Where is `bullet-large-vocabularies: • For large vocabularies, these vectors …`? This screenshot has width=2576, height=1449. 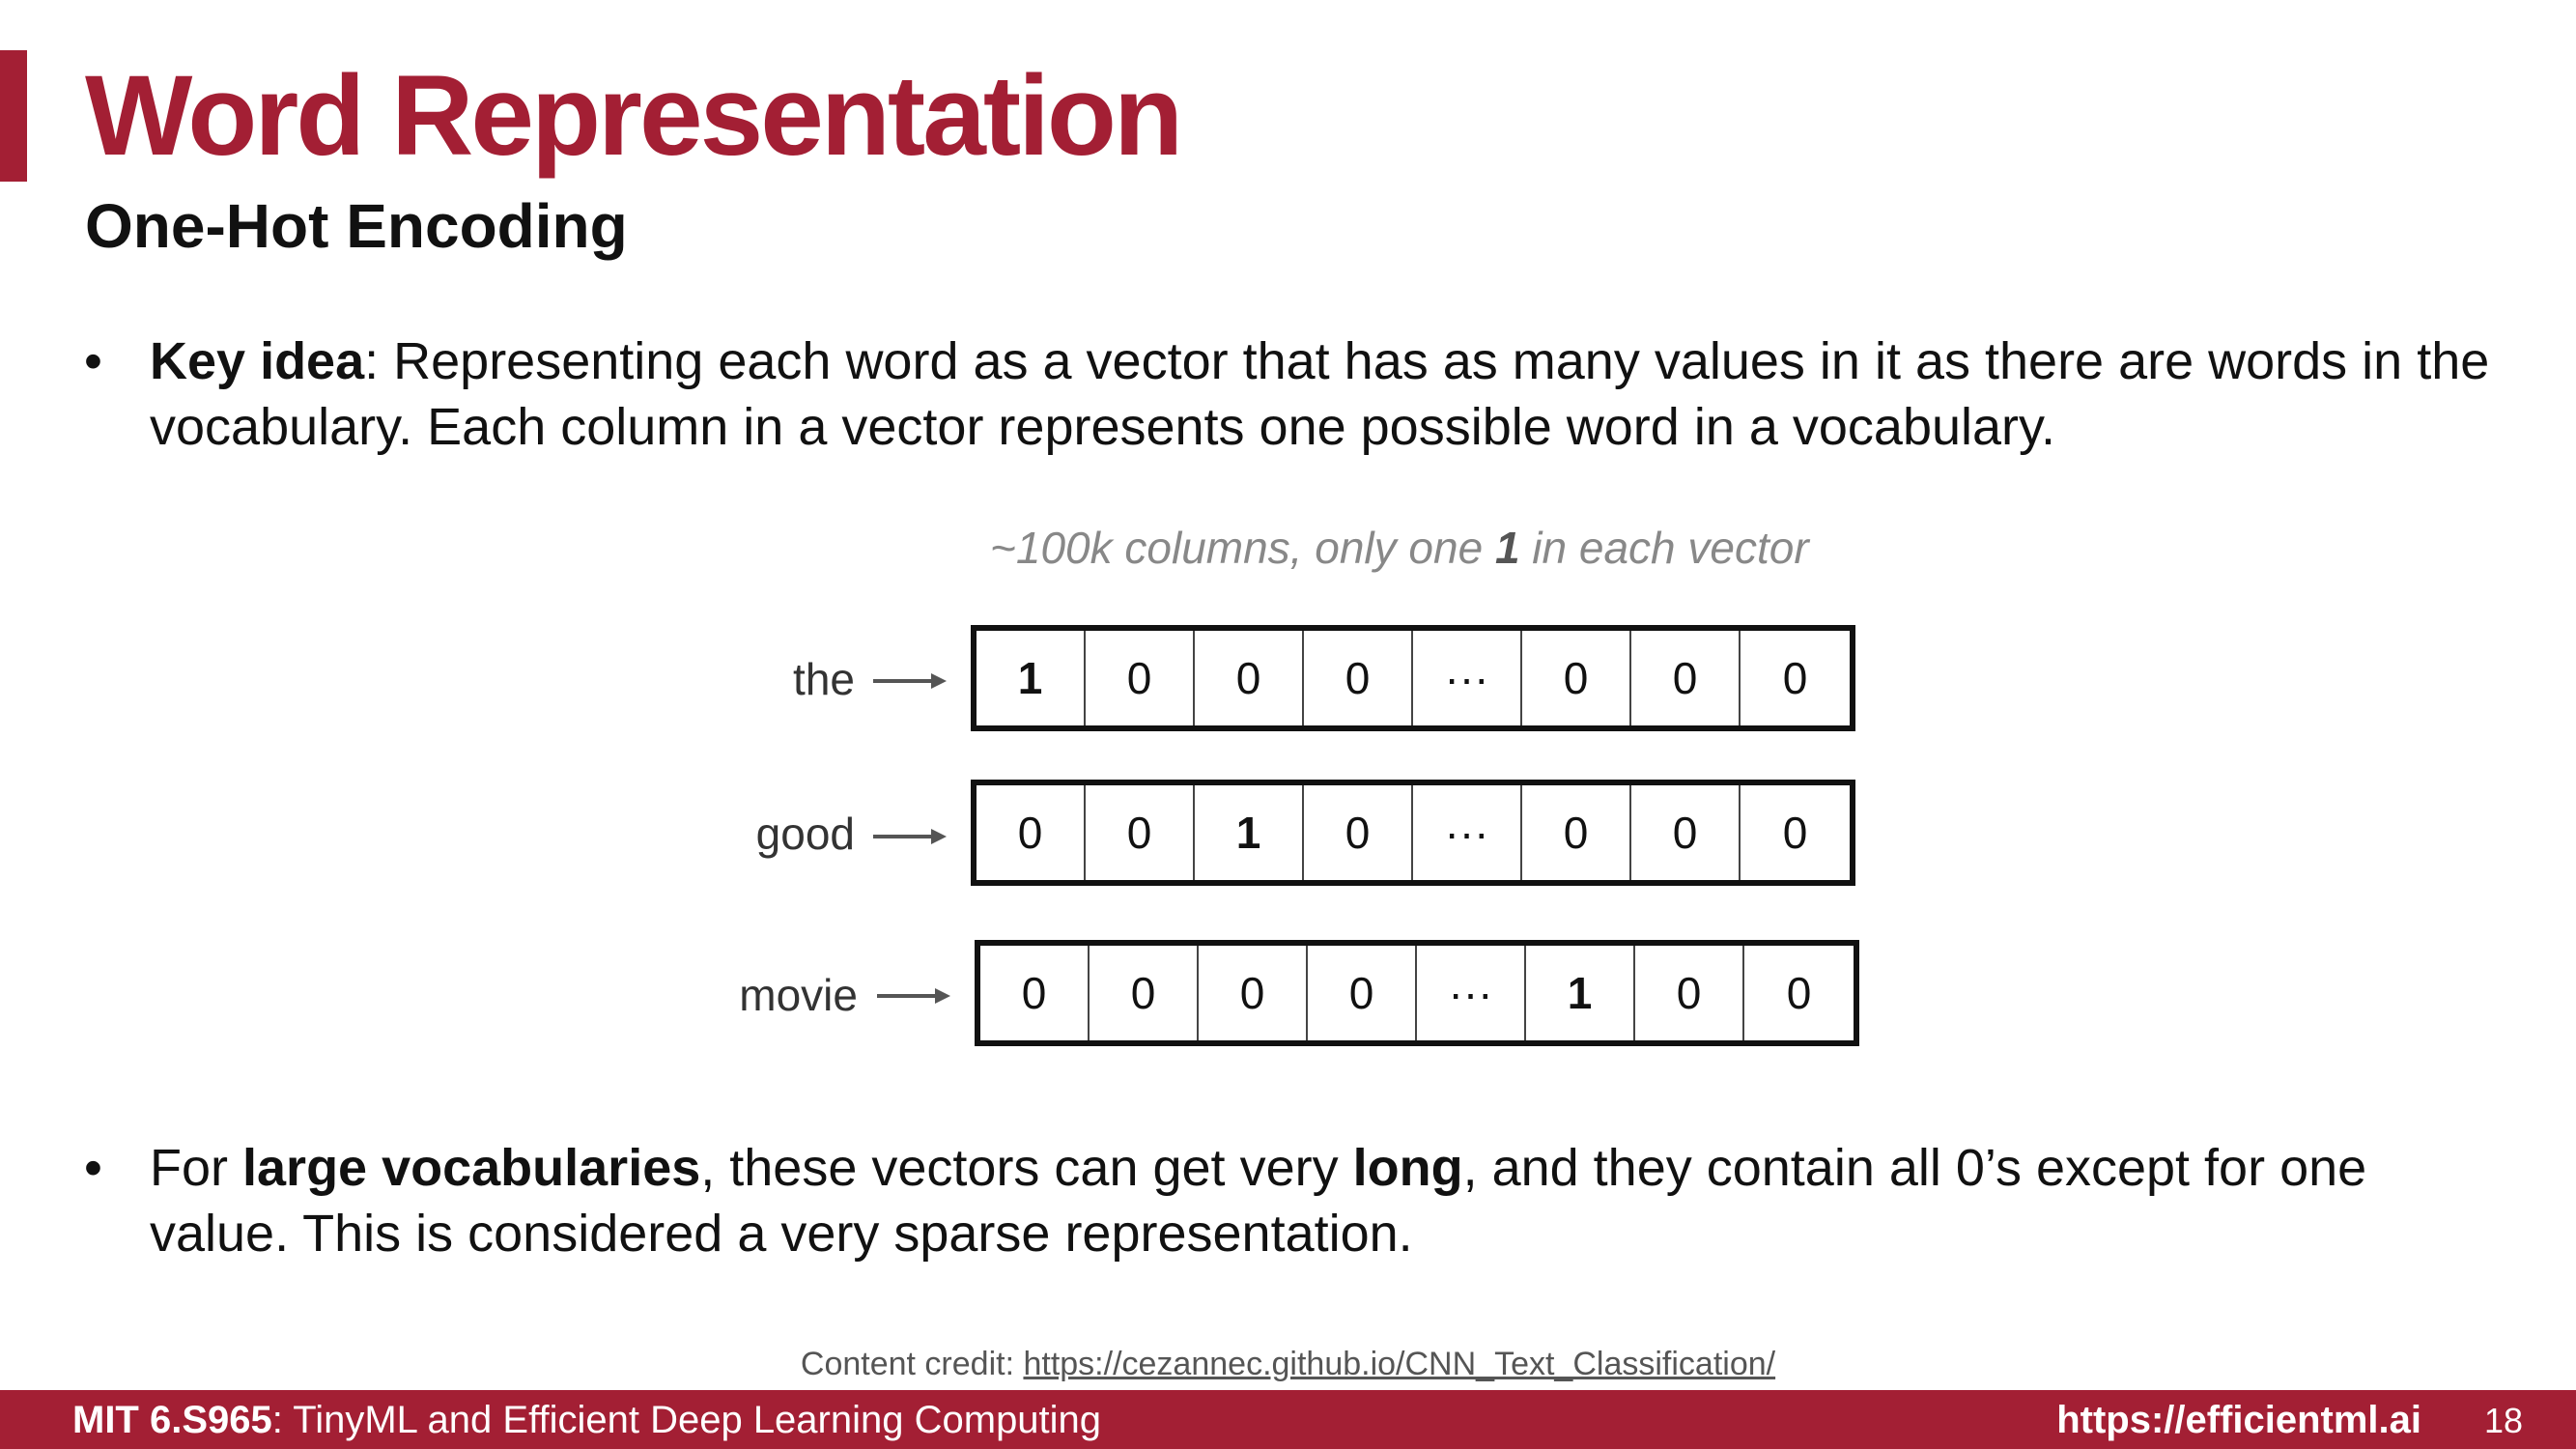 bullet-large-vocabularies: • For large vocabularies, these vectors … is located at coordinates (1300, 1200).